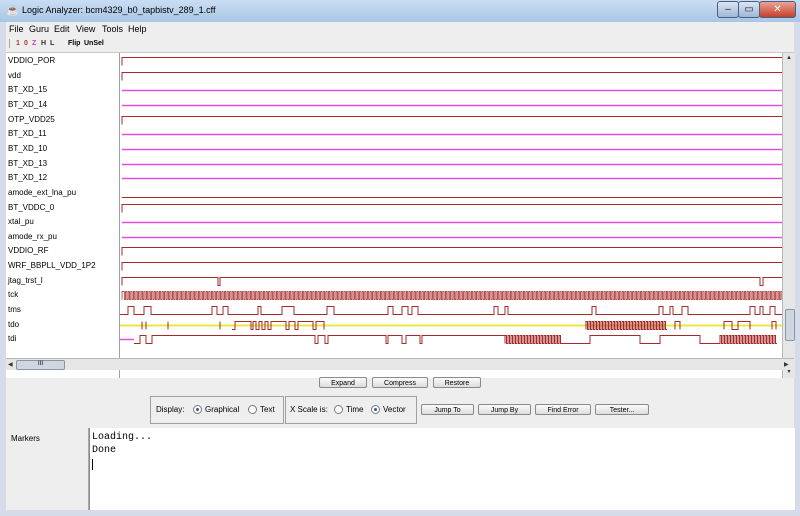 The height and width of the screenshot is (516, 800). What do you see at coordinates (170, 409) in the screenshot?
I see `display-label: Display:` at bounding box center [170, 409].